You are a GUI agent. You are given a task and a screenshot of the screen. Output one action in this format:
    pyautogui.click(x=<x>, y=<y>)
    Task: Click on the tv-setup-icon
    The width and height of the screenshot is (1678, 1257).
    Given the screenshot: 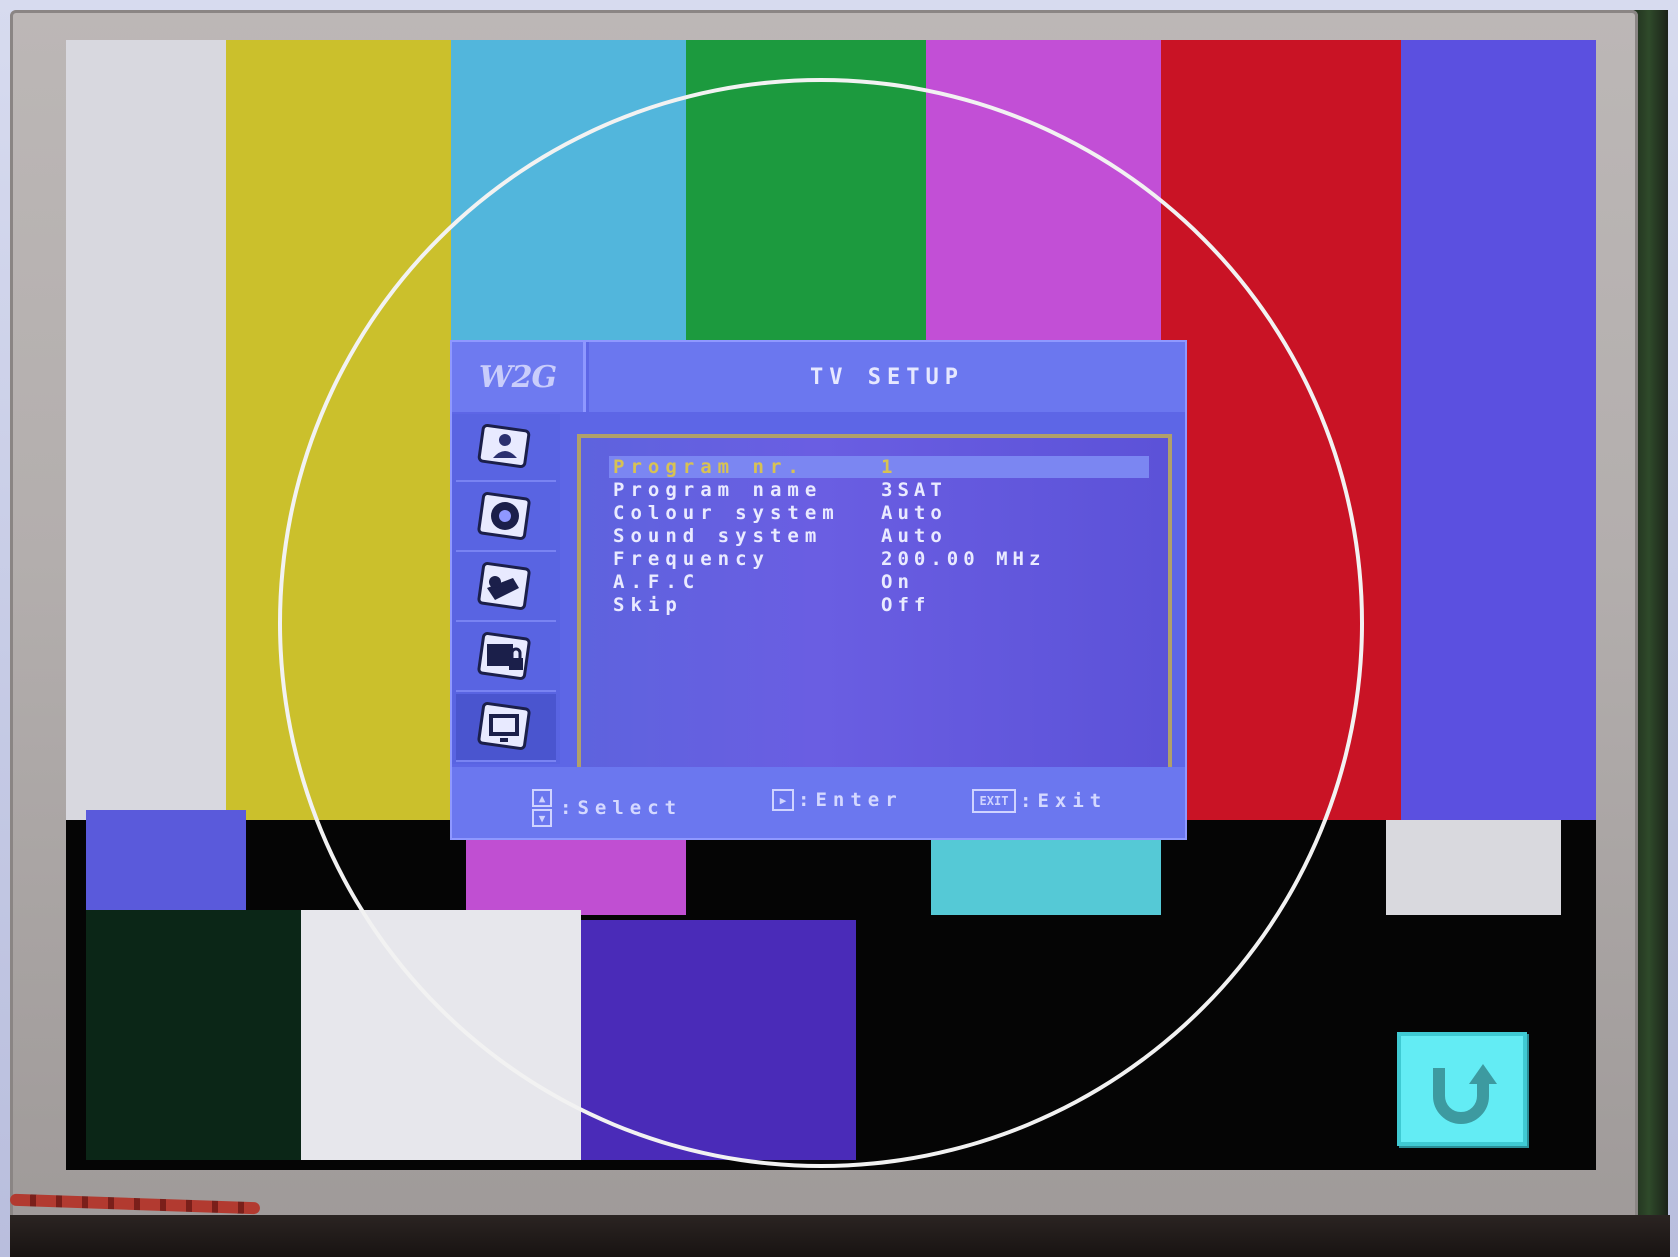 What is the action you would take?
    pyautogui.click(x=504, y=726)
    